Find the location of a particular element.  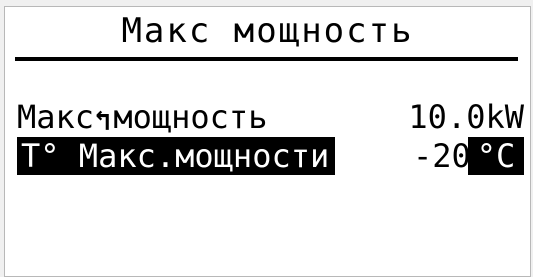

temp-max-power-label: T° Макс.мощности is located at coordinates (176, 156).